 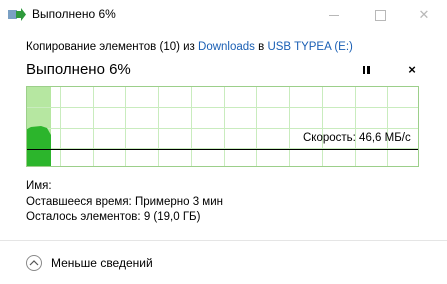 I want to click on detail-name: Имя:, so click(x=39, y=186).